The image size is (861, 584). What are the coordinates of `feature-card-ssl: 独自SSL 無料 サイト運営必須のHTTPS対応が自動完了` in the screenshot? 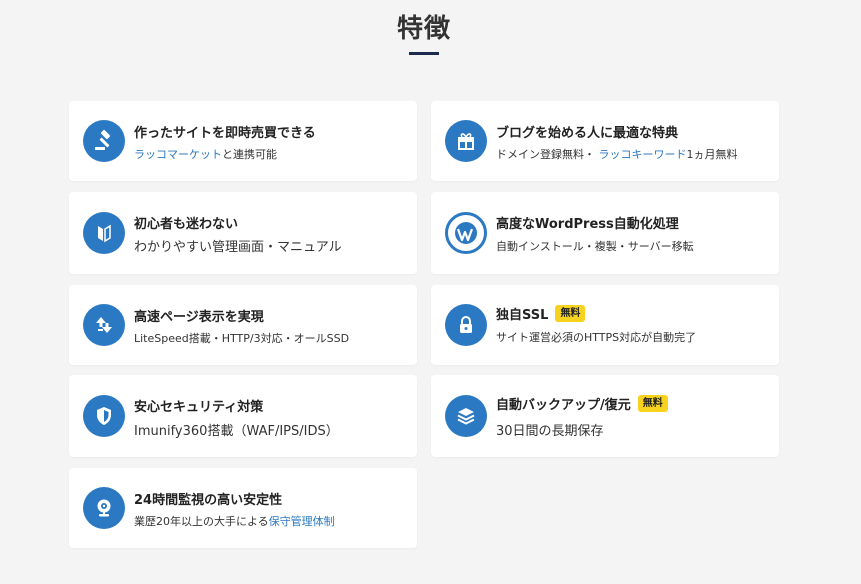 It's located at (605, 325).